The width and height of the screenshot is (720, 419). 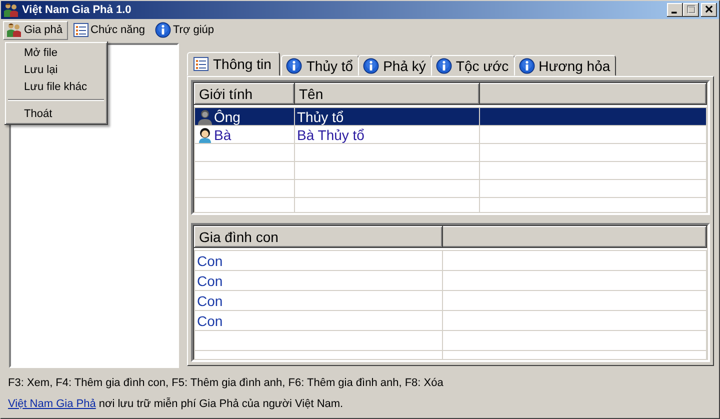 I want to click on table-row: Bà Bà Thủy tổ, so click(x=450, y=135).